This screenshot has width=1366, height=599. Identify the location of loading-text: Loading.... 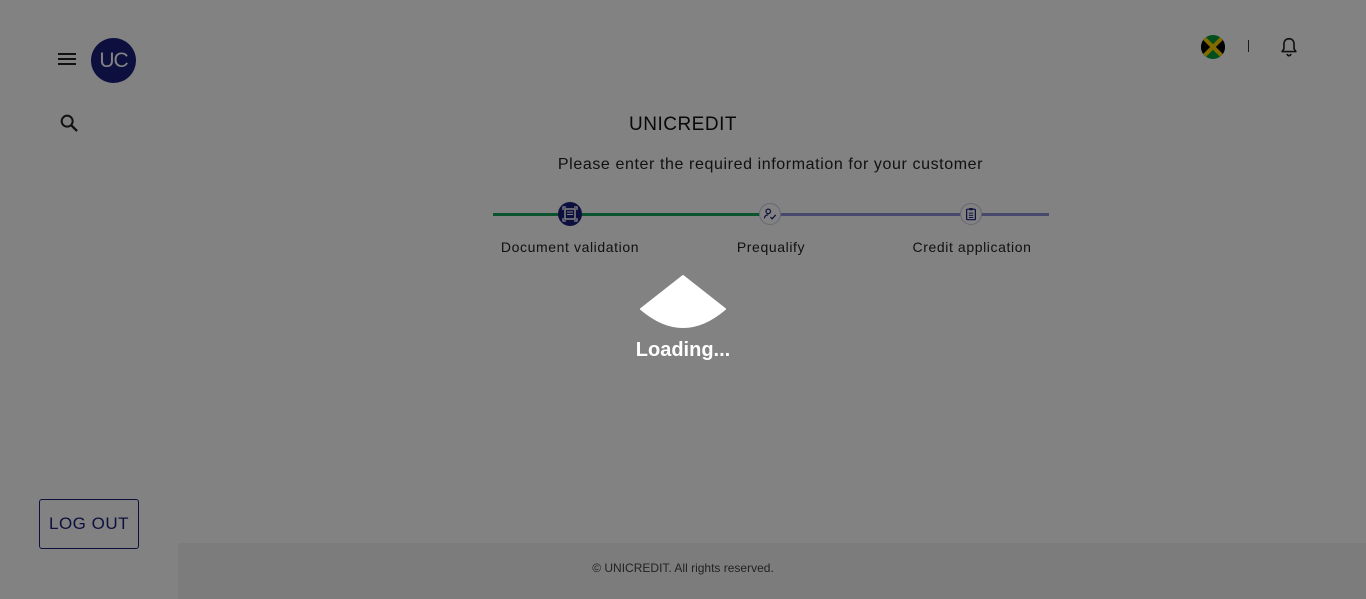
(683, 350).